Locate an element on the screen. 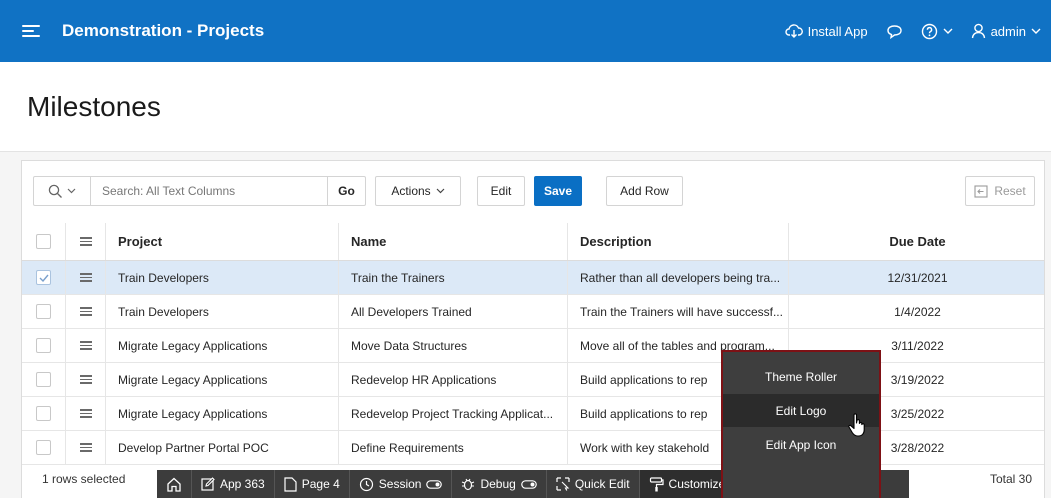 The width and height of the screenshot is (1051, 498). reset-button: Reset is located at coordinates (1000, 191).